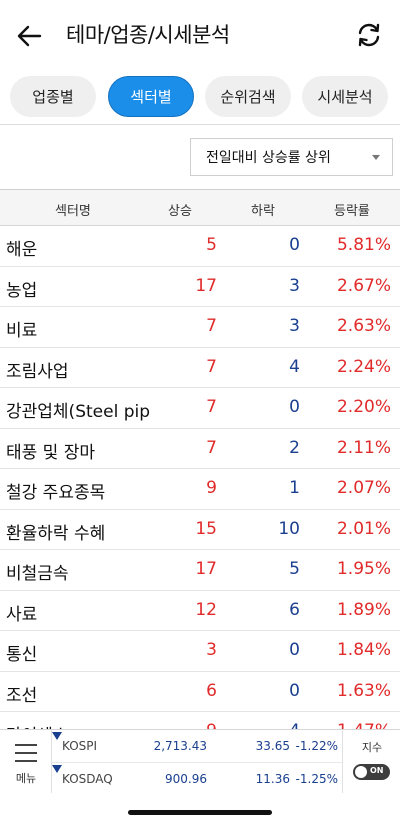 This screenshot has width=400, height=825. What do you see at coordinates (363, 447) in the screenshot?
I see `change-rate: 2.11%` at bounding box center [363, 447].